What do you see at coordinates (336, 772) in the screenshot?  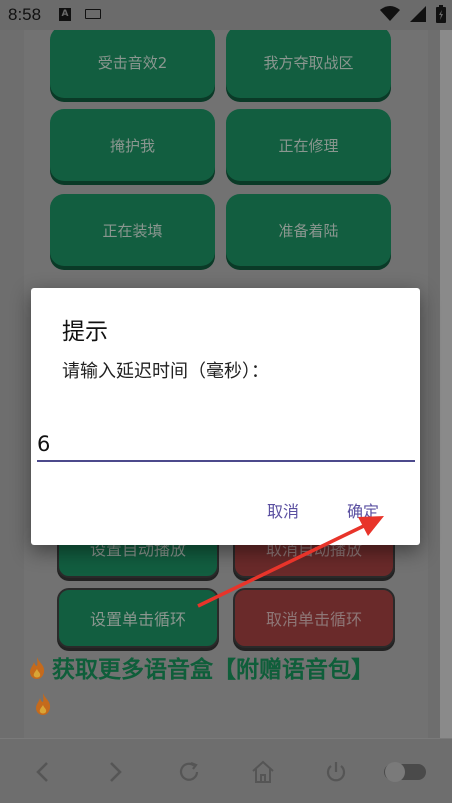 I see `power-icon` at bounding box center [336, 772].